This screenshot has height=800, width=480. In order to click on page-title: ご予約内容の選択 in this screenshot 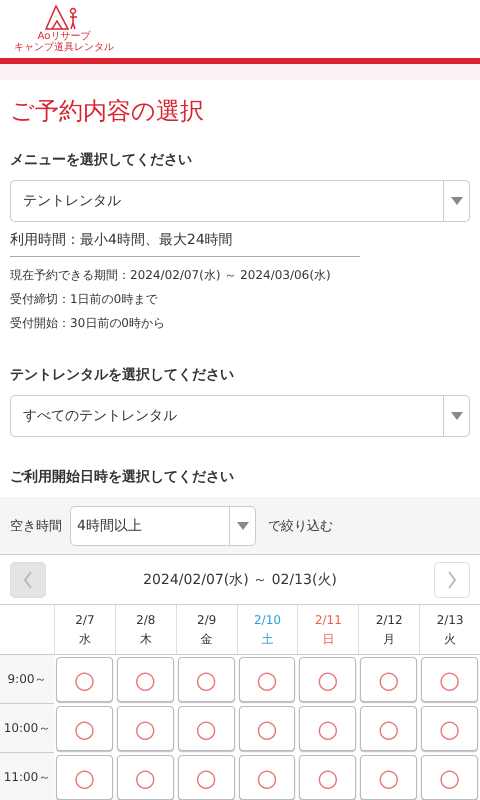, I will do `click(107, 111)`.